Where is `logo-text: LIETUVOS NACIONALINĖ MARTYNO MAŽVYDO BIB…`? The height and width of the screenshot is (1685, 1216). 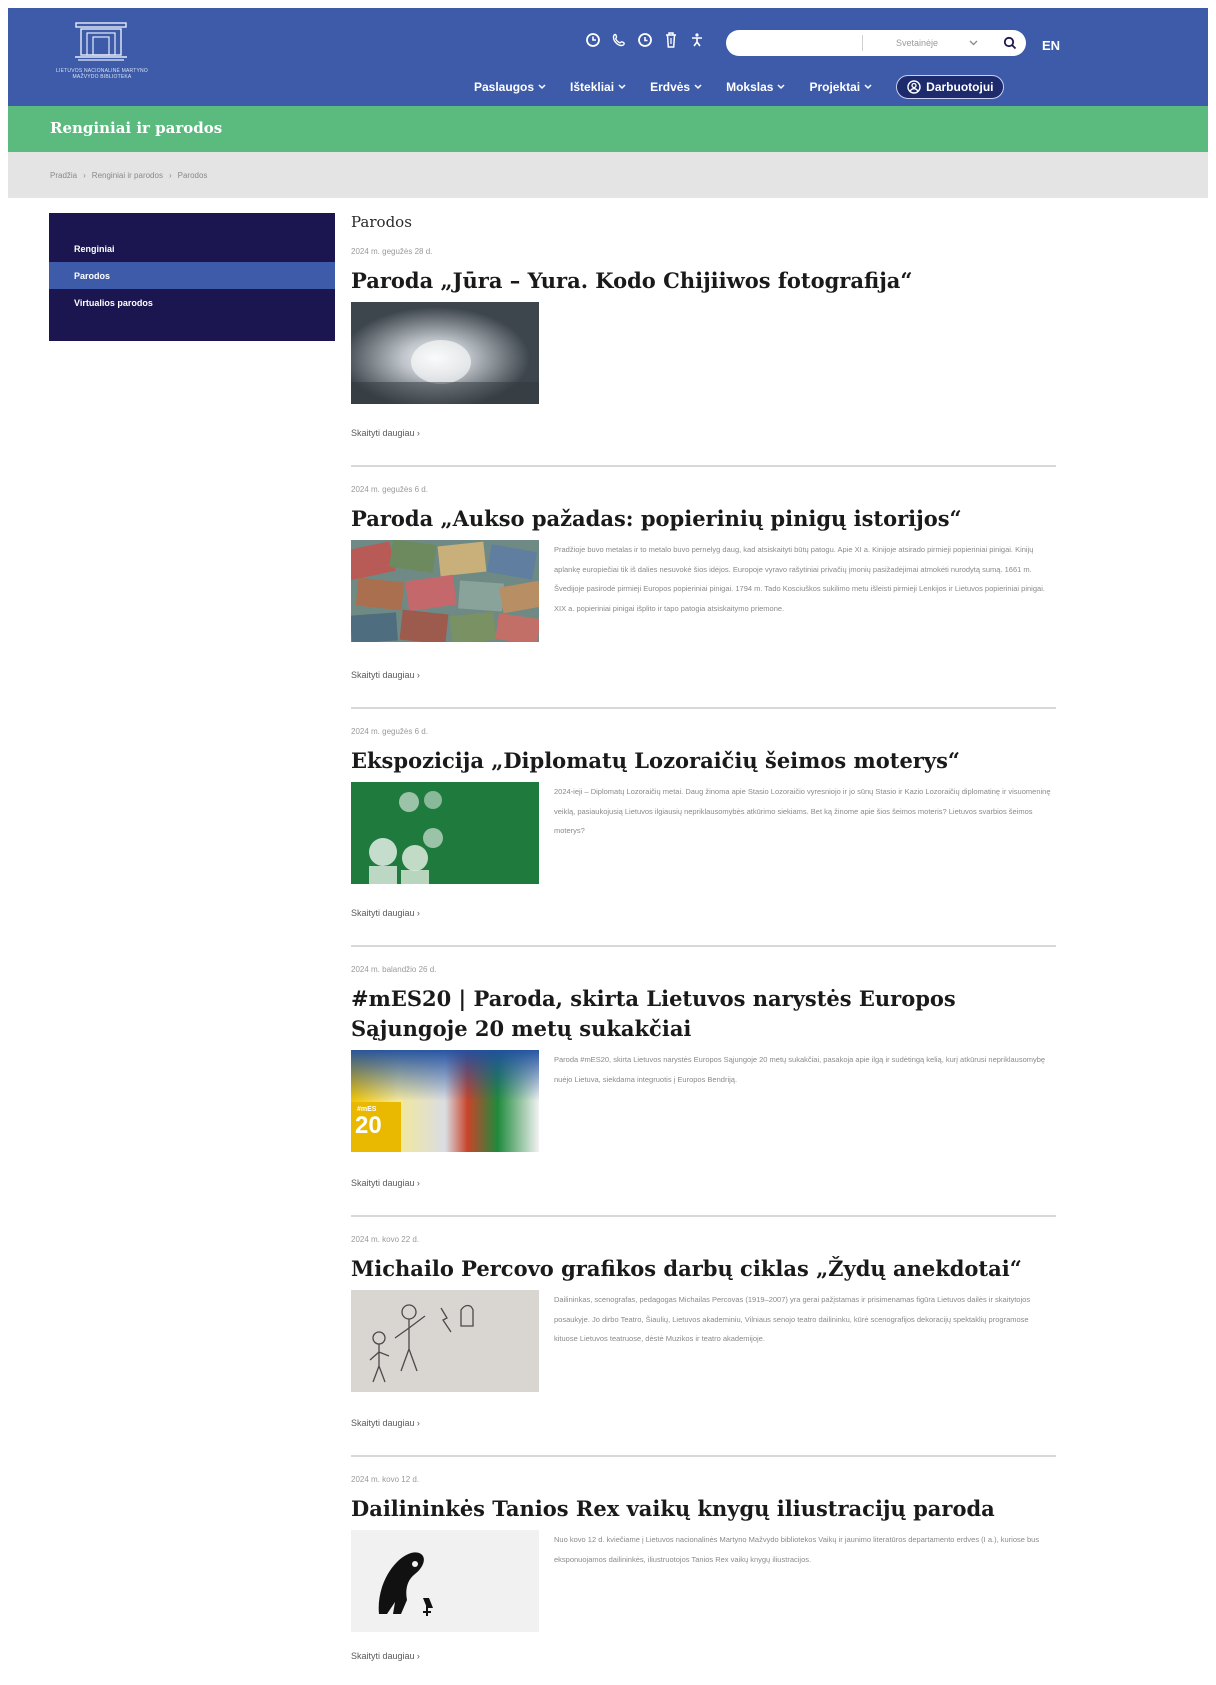
logo-text: LIETUVOS NACIONALINĖ MARTYNO MAŽVYDO BIB… is located at coordinates (102, 74).